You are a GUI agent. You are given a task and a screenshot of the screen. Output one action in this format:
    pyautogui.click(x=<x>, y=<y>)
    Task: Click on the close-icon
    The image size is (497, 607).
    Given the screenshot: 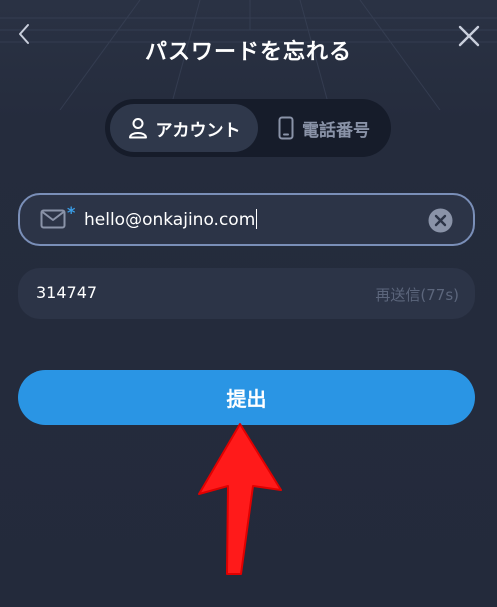 What is the action you would take?
    pyautogui.click(x=469, y=36)
    